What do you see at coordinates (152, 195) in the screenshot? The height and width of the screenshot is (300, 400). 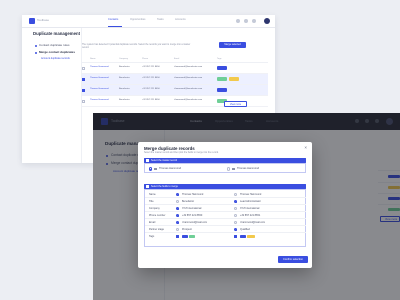 I see `field-label: Name` at bounding box center [152, 195].